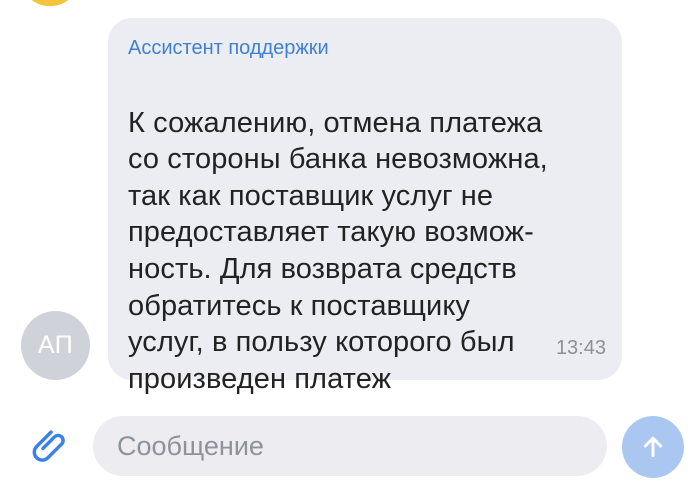  I want to click on message-line: со стороны банка невозможна,, so click(338, 159).